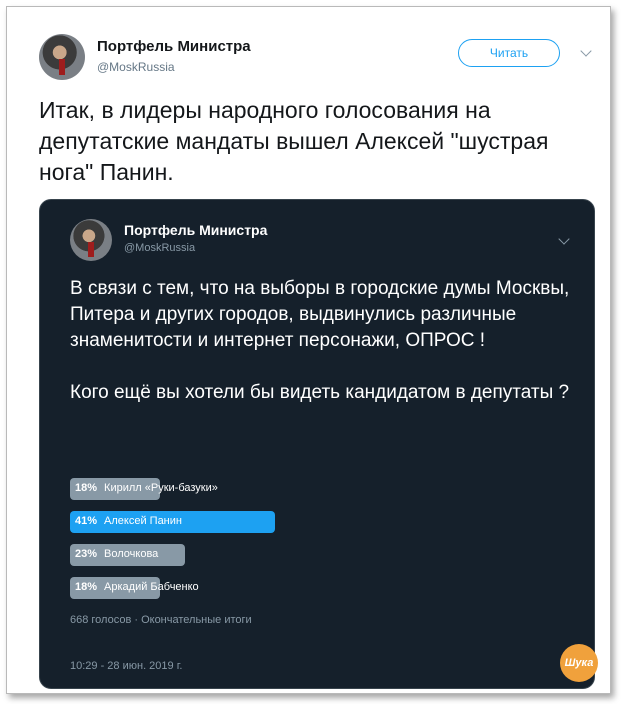 This screenshot has width=621, height=704. I want to click on poll-option-label: Волочкова, so click(131, 554).